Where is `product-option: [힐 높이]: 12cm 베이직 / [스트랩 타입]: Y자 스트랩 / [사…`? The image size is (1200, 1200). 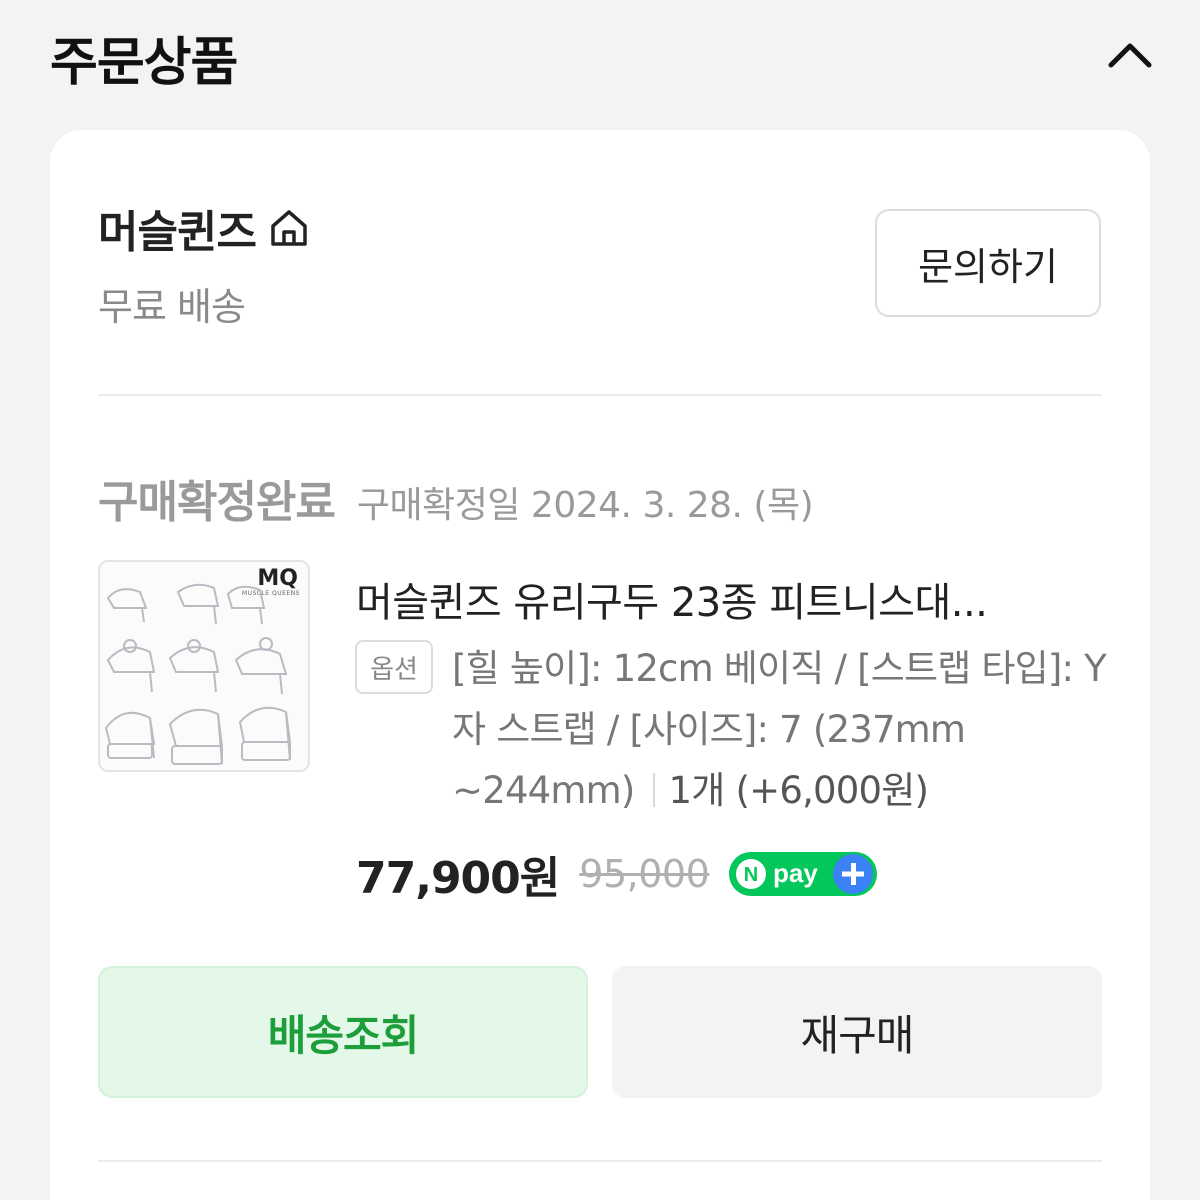
product-option: [힐 높이]: 12cm 베이직 / [스트랩 타입]: Y자 스트랩 / [사… is located at coordinates (782, 729).